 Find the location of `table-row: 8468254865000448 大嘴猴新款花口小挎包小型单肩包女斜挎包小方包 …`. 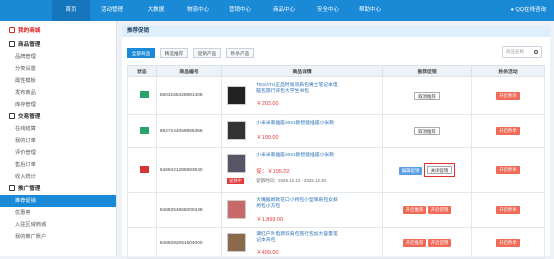

table-row: 8468254865000448 大嘴猴新款花口小挎包小型单肩包女斜挎包小方包 … is located at coordinates (336, 210).